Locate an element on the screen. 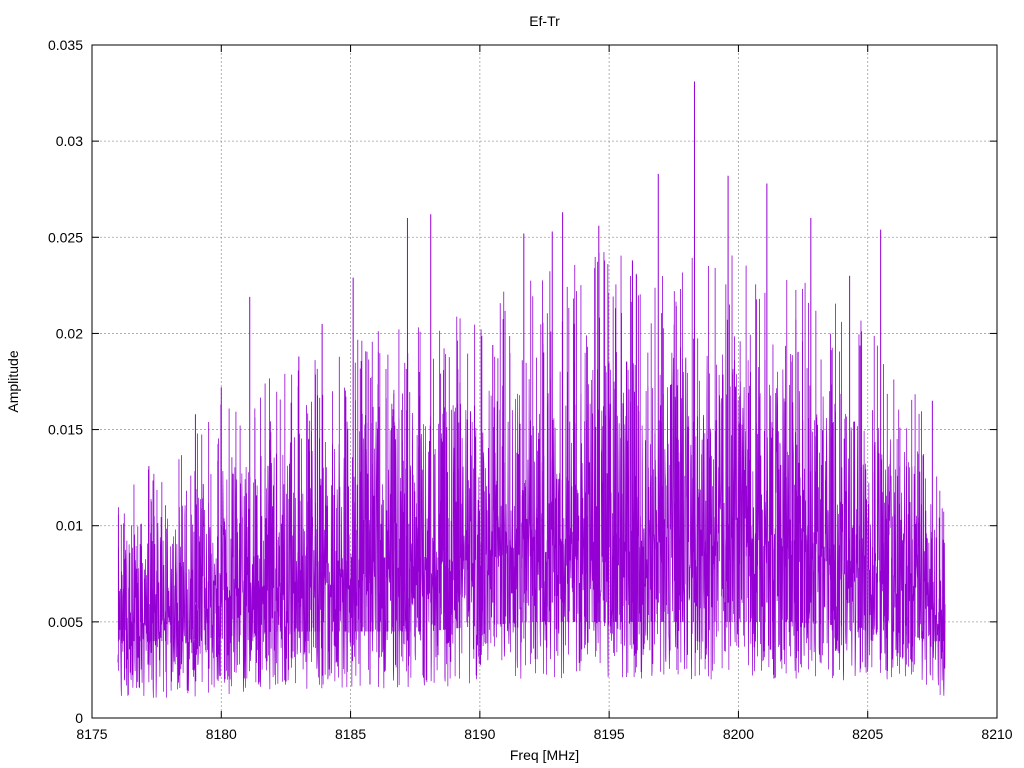  y-tick-label: 0.005 is located at coordinates (65, 622).